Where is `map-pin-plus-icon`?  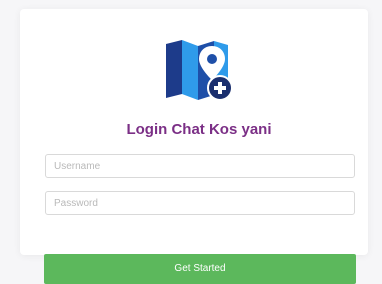
map-pin-plus-icon is located at coordinates (199, 70).